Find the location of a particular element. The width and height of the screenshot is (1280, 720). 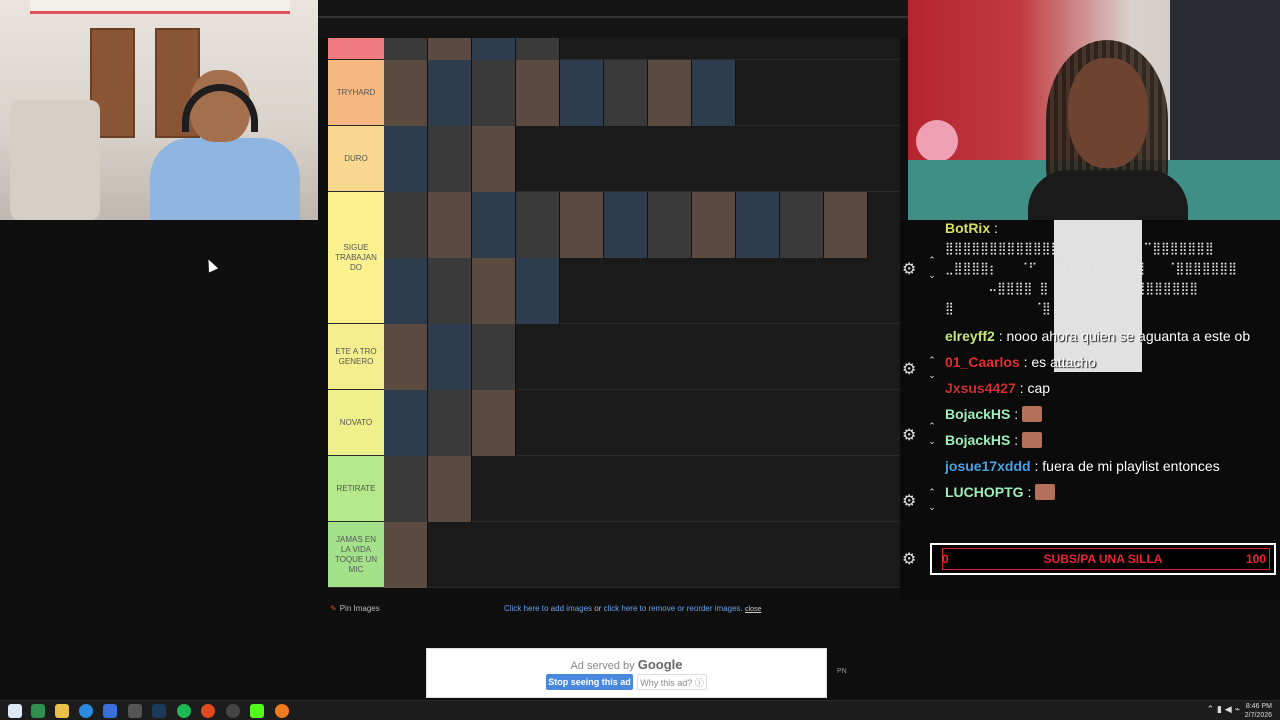

kick-icon is located at coordinates (257, 711).